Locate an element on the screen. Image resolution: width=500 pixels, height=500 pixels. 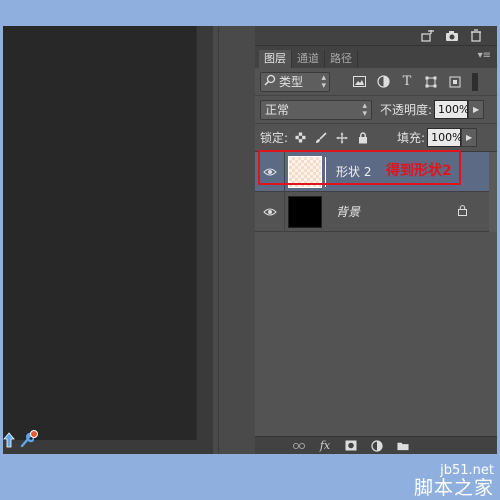
panel-dock-gap is located at coordinates (234, 240).